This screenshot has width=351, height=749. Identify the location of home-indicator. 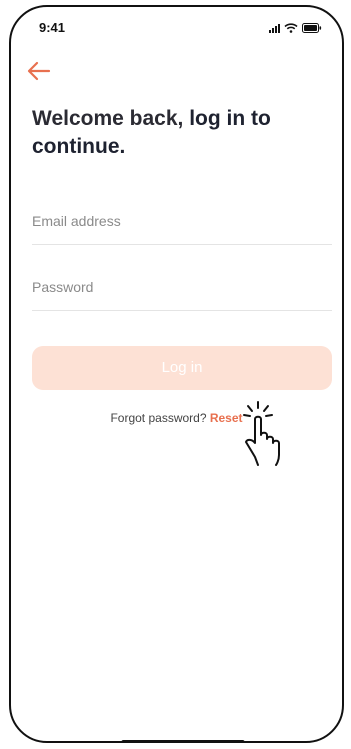
(183, 740).